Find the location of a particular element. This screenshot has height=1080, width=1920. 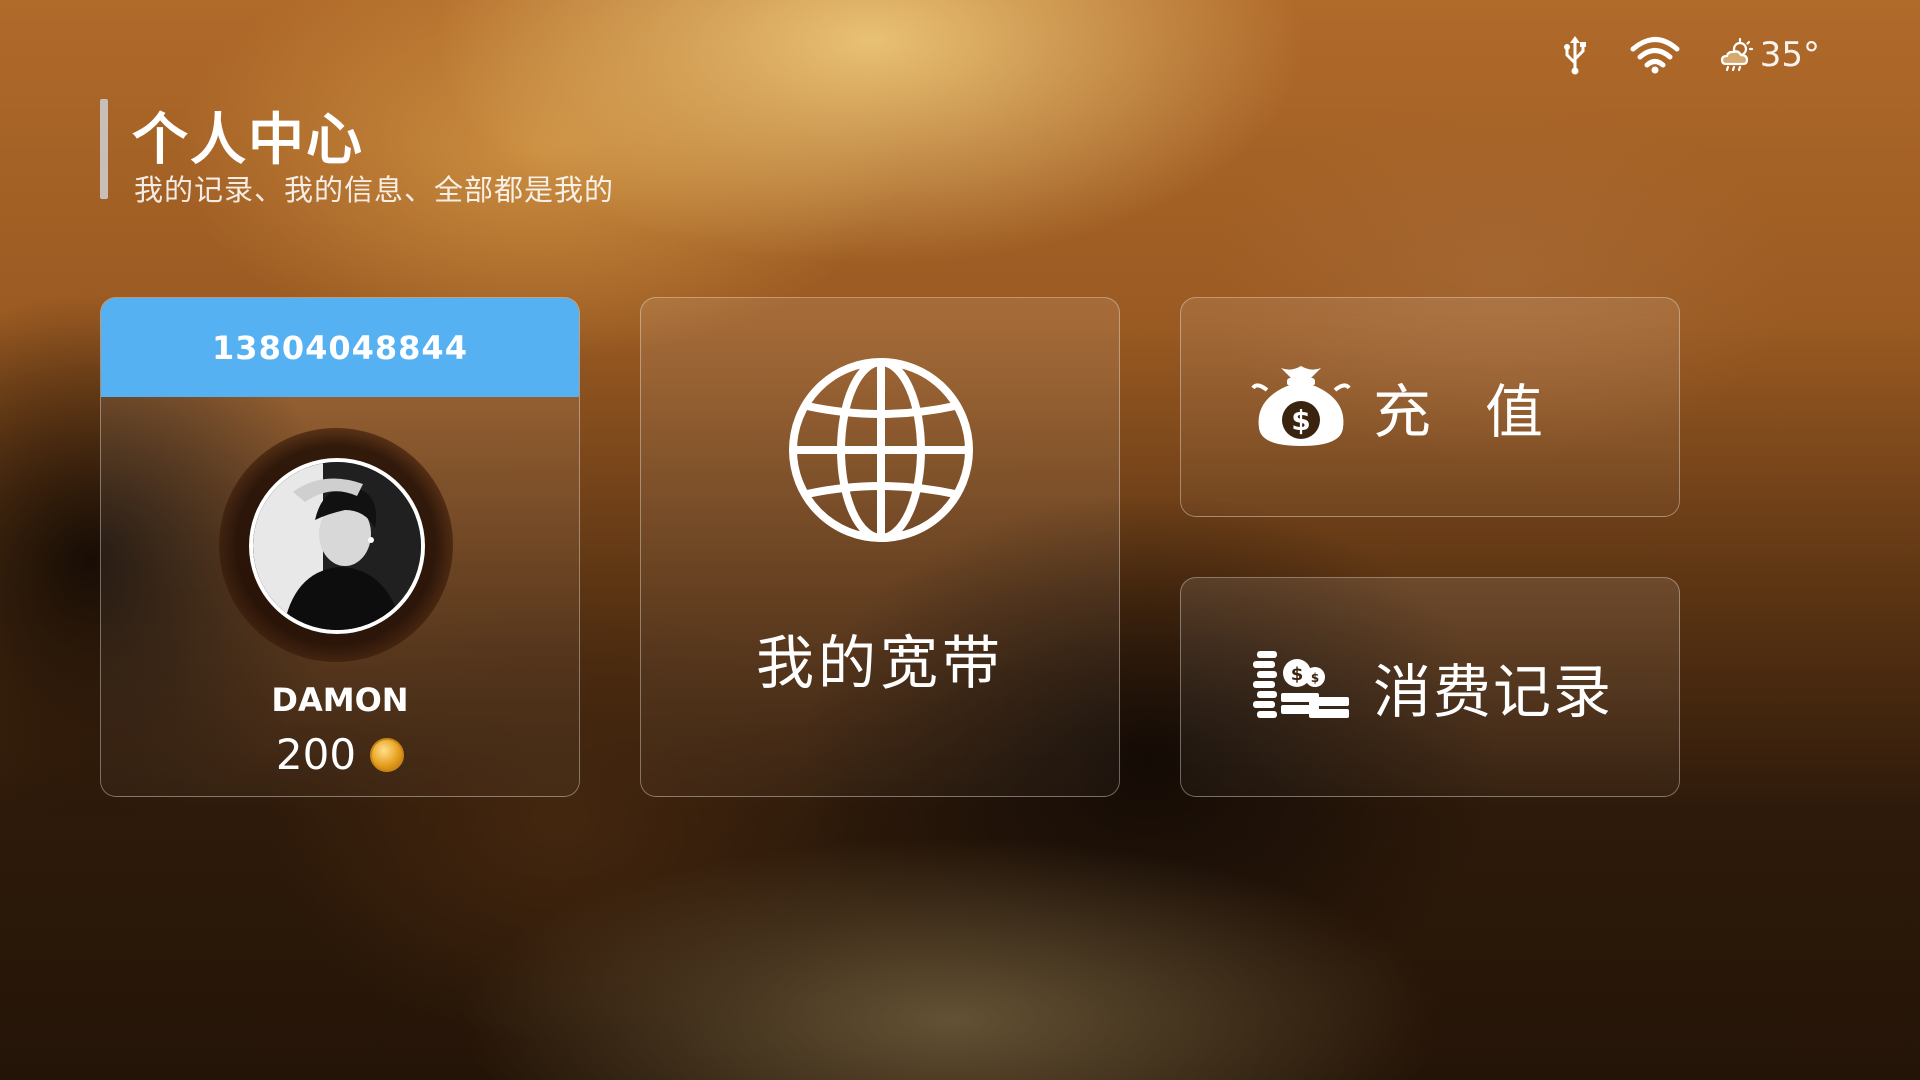

points-value: 200 is located at coordinates (316, 754).